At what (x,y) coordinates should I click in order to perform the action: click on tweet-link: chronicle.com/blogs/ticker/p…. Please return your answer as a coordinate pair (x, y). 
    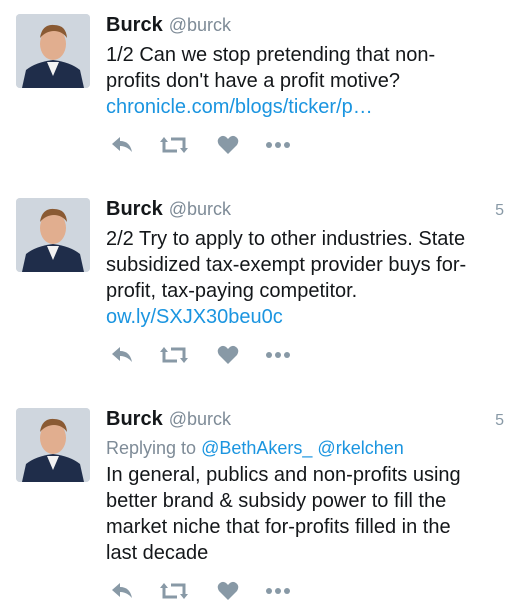
    Looking at the image, I should click on (239, 107).